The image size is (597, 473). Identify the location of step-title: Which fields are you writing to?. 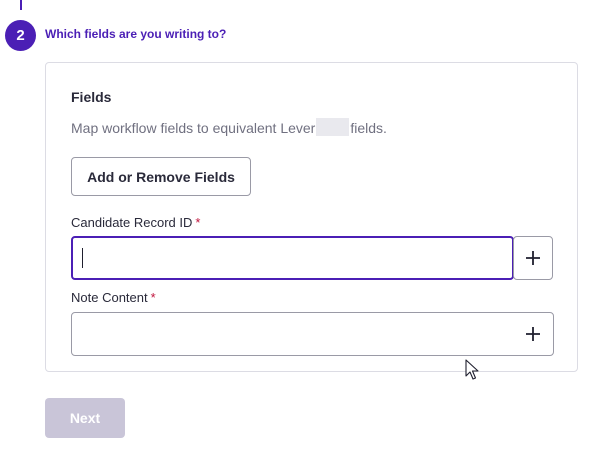
(136, 34).